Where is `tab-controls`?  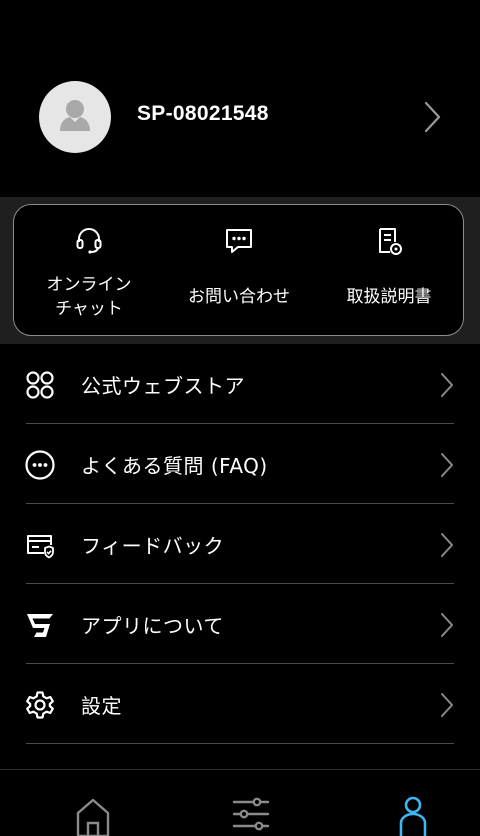
tab-controls is located at coordinates (251, 816).